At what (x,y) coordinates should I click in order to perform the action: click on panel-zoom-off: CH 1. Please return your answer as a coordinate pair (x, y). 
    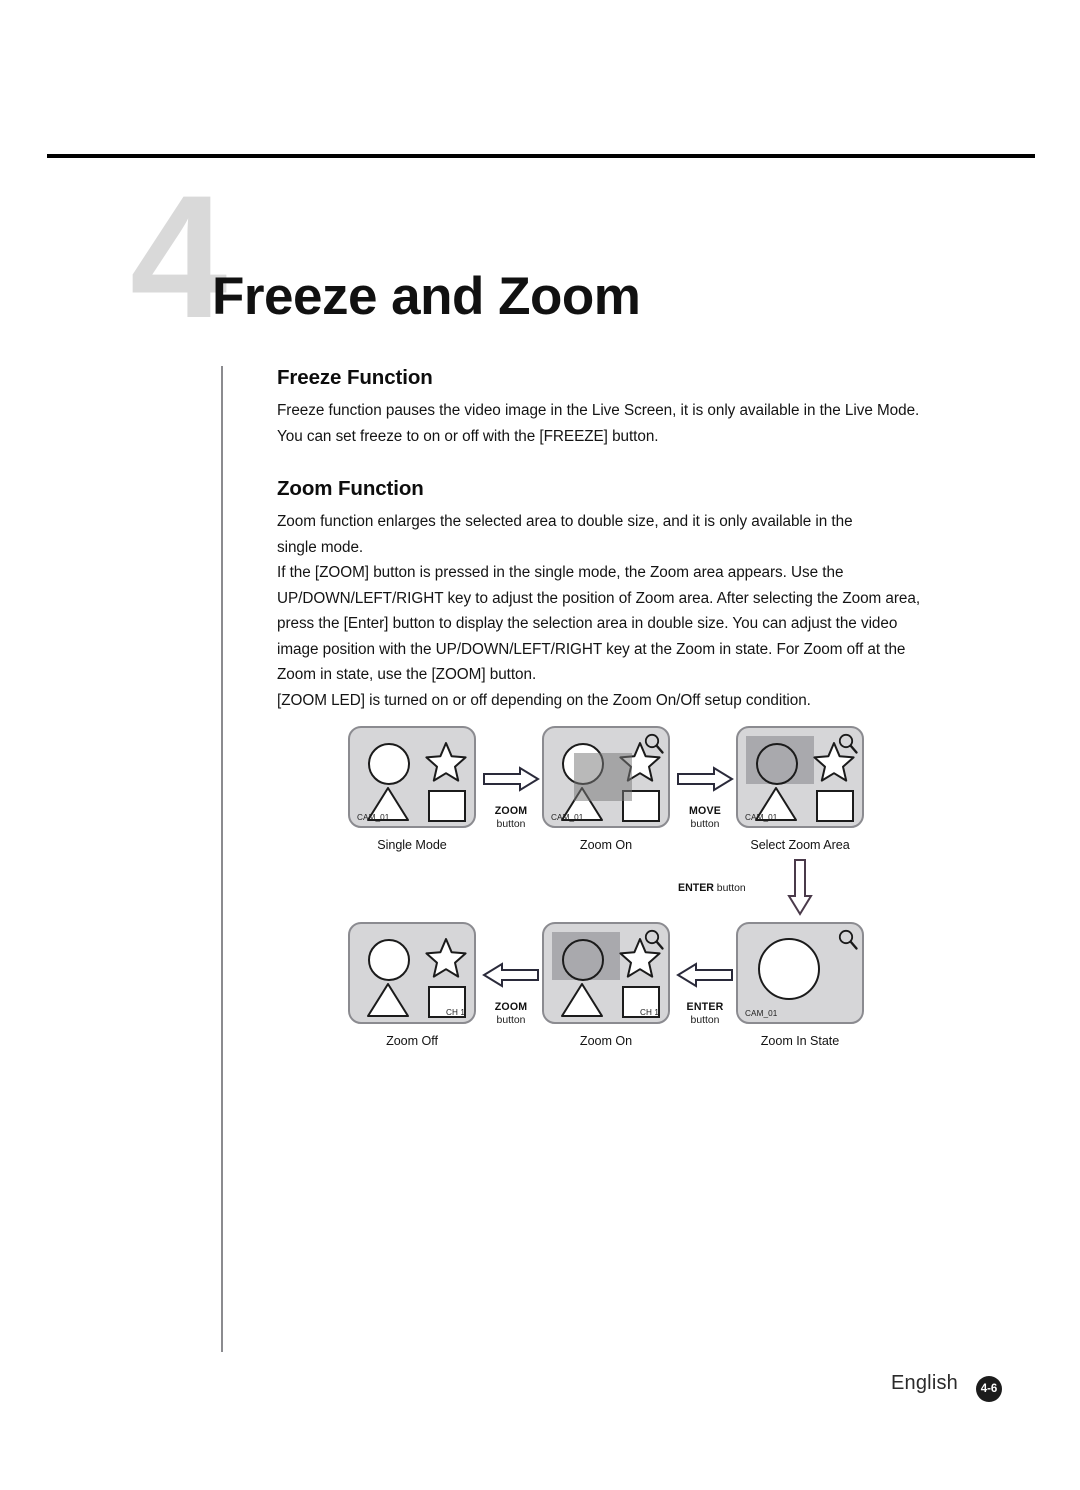
    Looking at the image, I should click on (412, 973).